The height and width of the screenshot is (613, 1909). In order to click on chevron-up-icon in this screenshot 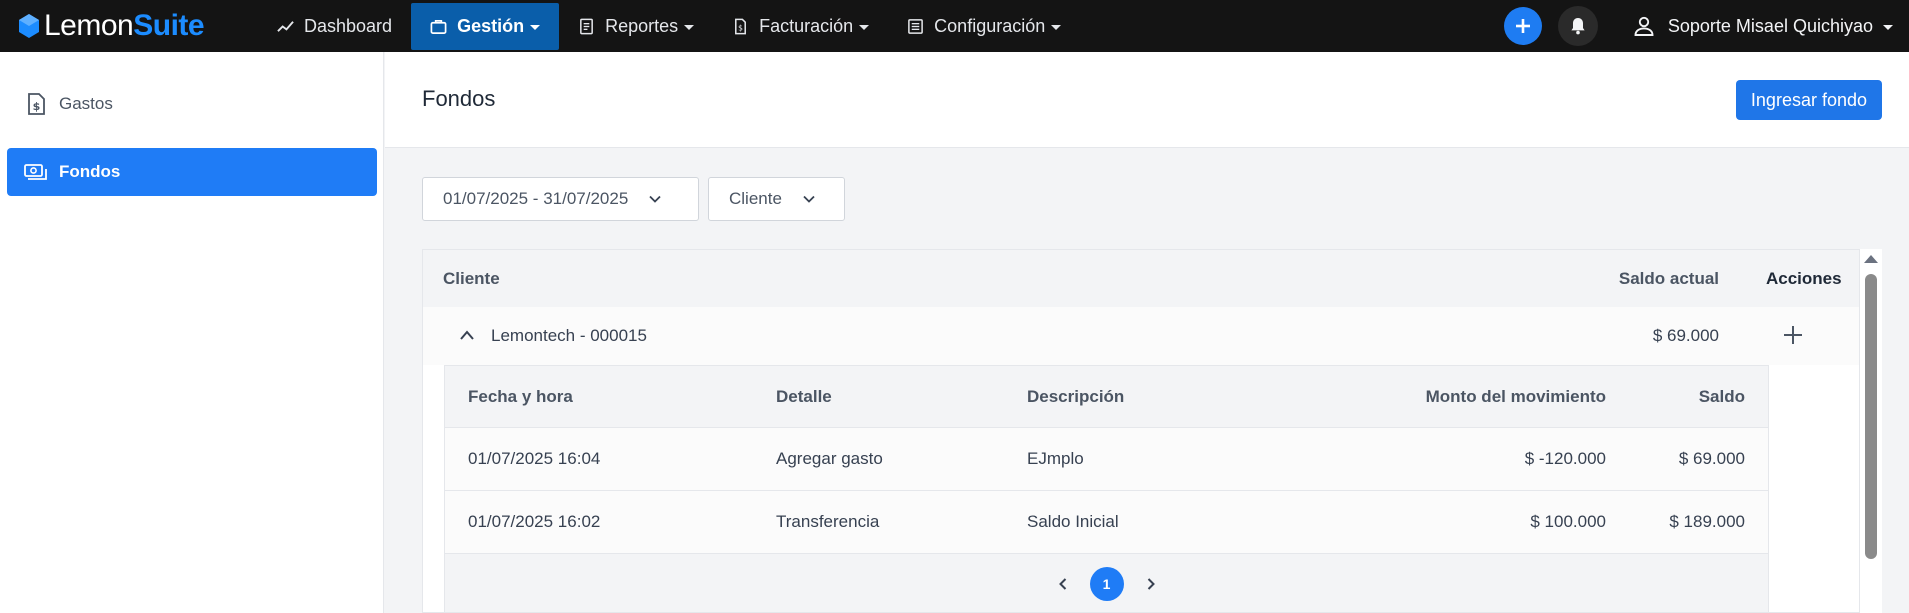, I will do `click(467, 335)`.